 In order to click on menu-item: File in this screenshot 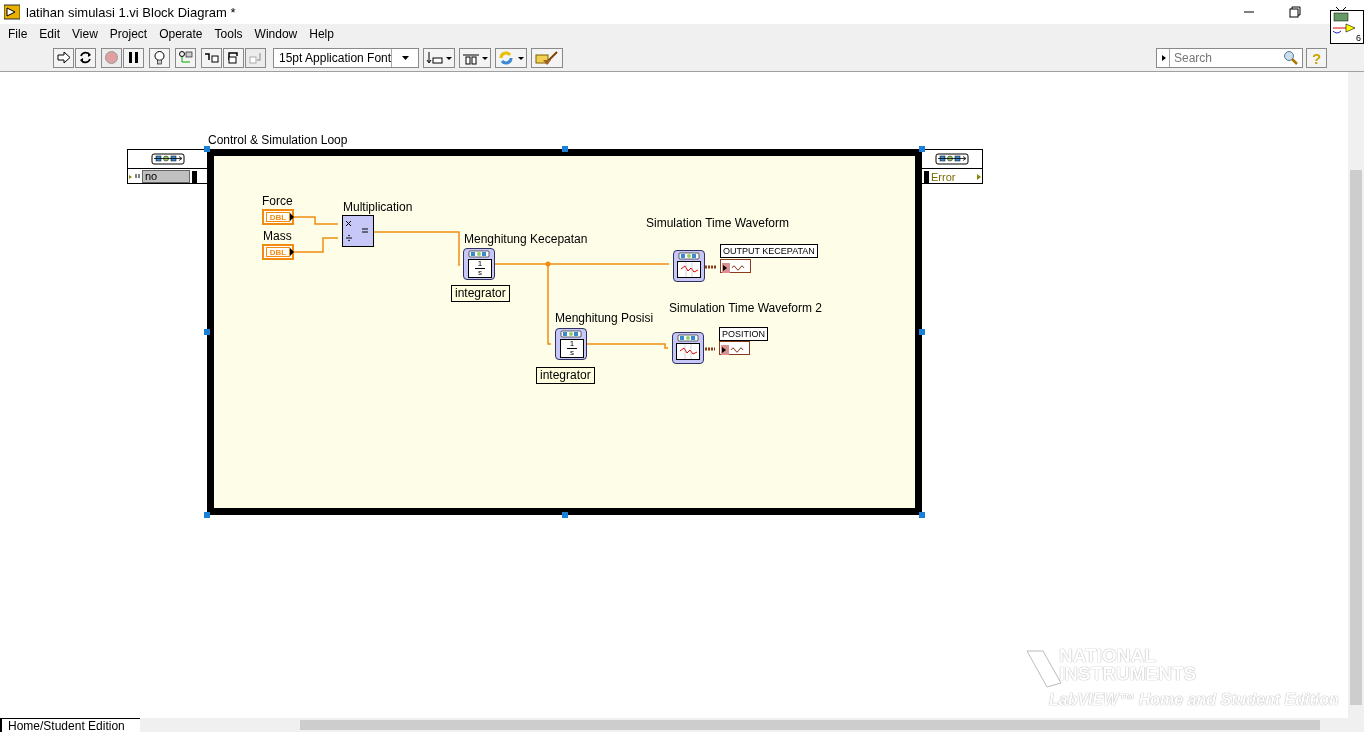, I will do `click(18, 34)`.